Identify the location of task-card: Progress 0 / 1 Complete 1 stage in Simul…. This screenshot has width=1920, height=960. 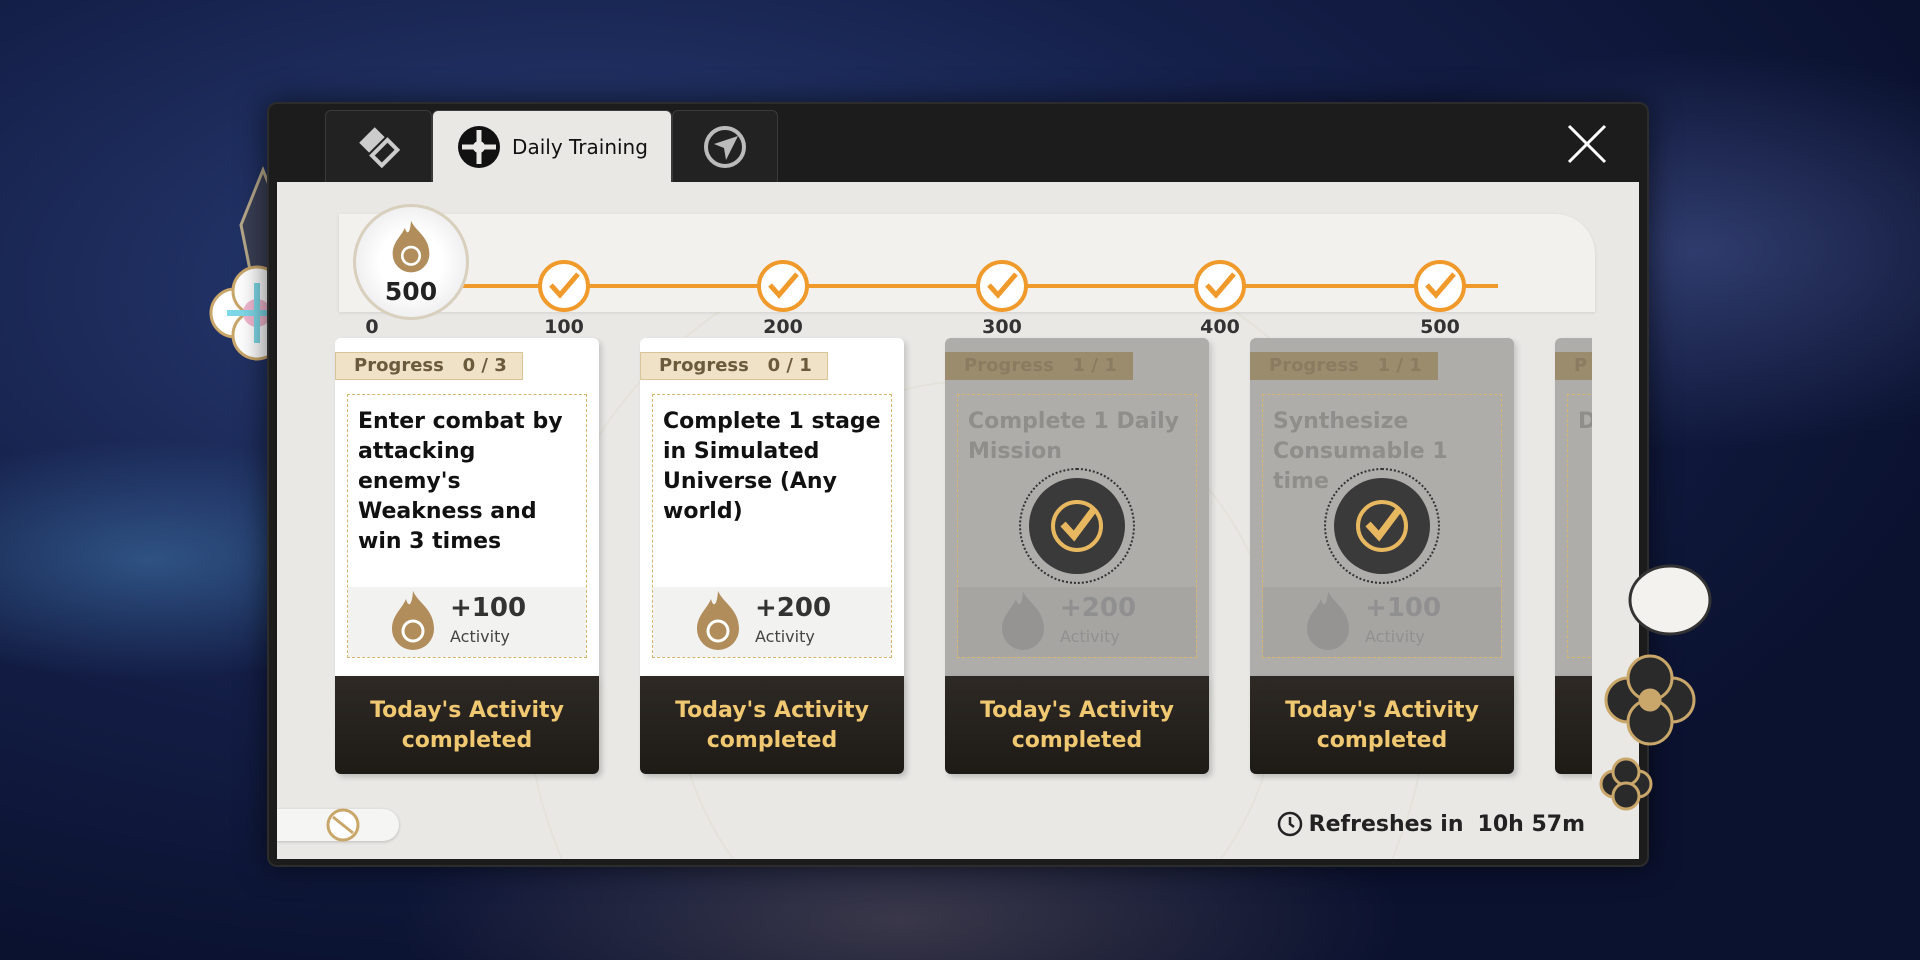
(772, 556).